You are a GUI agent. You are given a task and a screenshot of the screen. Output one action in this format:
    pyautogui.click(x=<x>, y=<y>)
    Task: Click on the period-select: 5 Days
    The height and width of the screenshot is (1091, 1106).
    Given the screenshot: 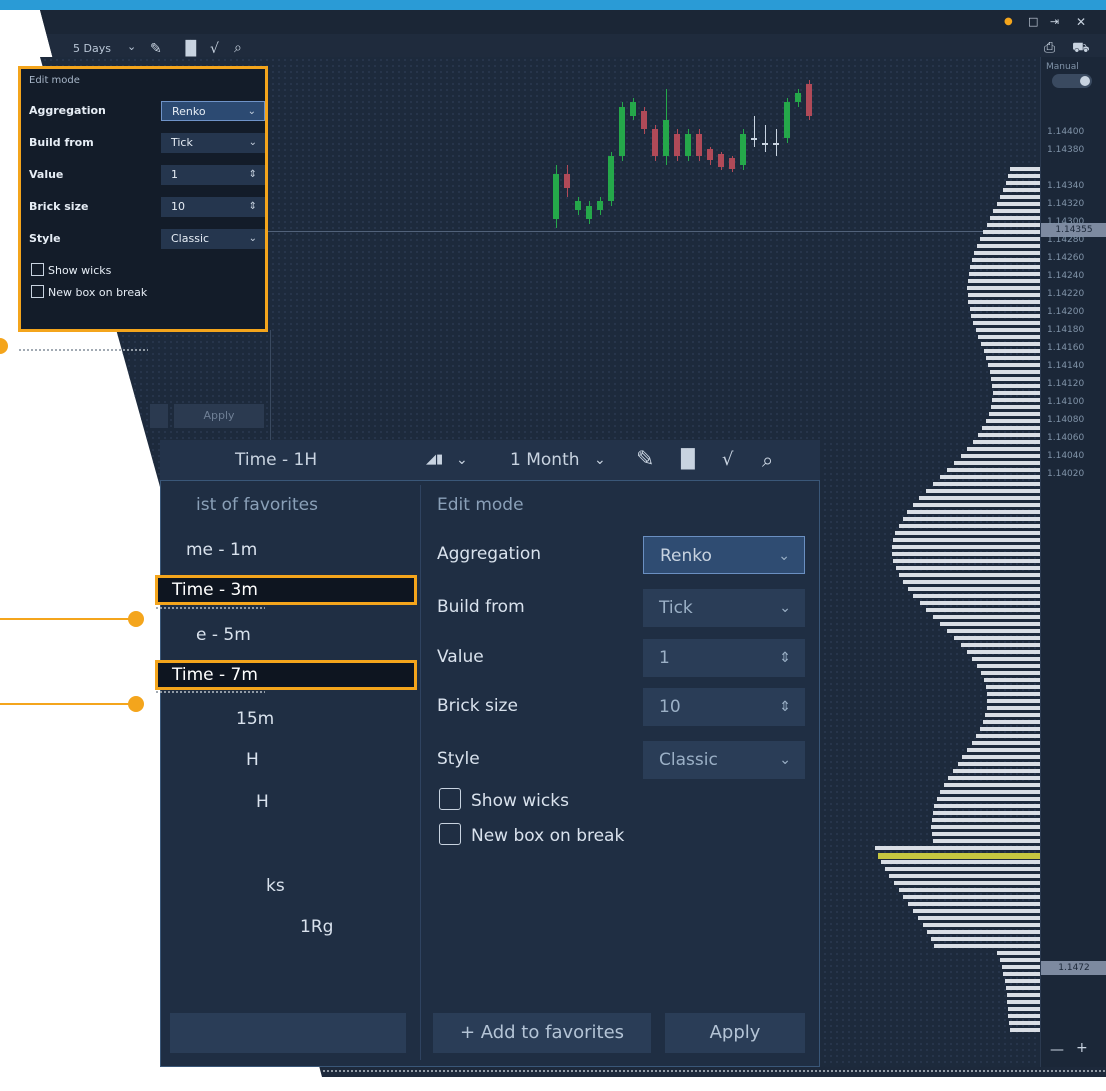 What is the action you would take?
    pyautogui.click(x=92, y=48)
    